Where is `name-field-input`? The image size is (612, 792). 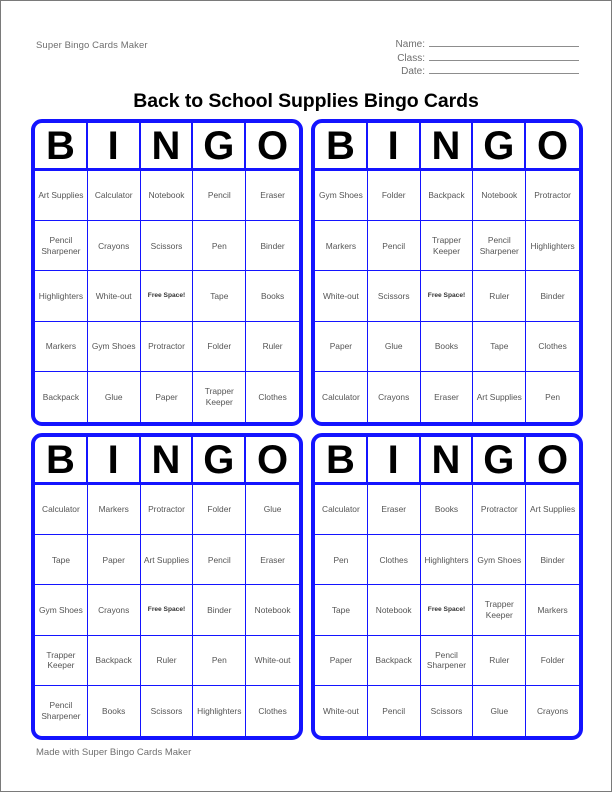 name-field-input is located at coordinates (504, 42).